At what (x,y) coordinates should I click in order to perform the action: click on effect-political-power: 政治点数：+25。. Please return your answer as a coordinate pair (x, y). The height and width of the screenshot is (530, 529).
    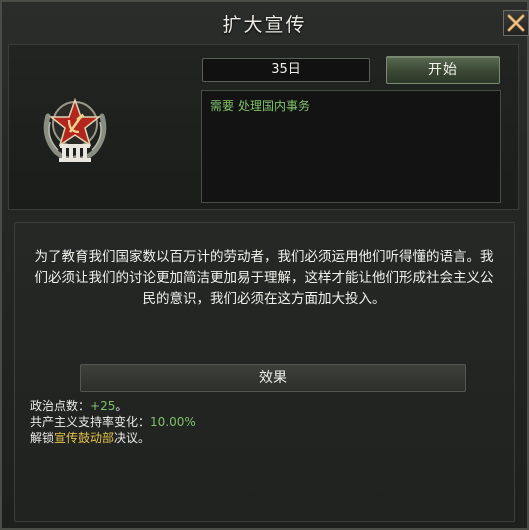
    Looking at the image, I should click on (78, 405).